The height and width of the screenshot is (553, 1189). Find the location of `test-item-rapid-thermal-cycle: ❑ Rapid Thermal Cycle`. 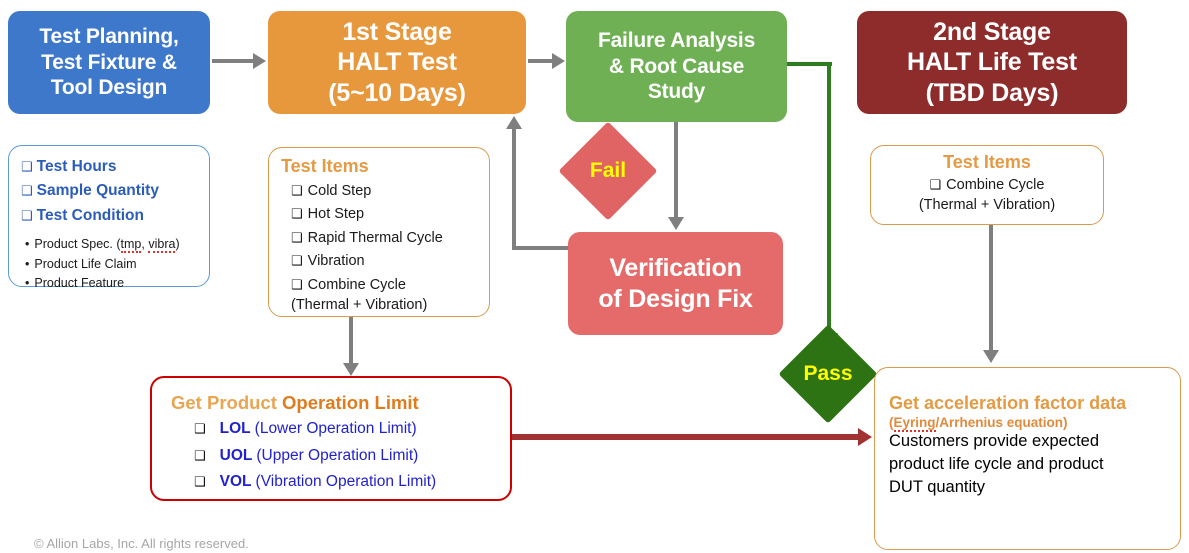

test-item-rapid-thermal-cycle: ❑ Rapid Thermal Cycle is located at coordinates (390, 238).